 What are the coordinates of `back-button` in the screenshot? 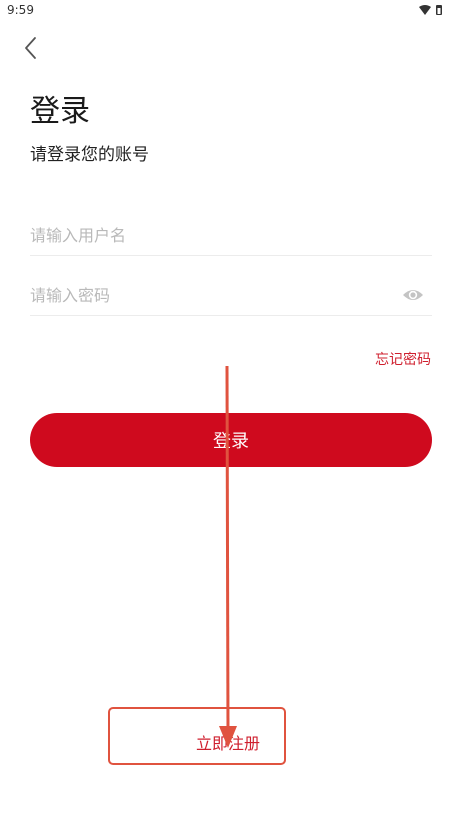 It's located at (30, 48).